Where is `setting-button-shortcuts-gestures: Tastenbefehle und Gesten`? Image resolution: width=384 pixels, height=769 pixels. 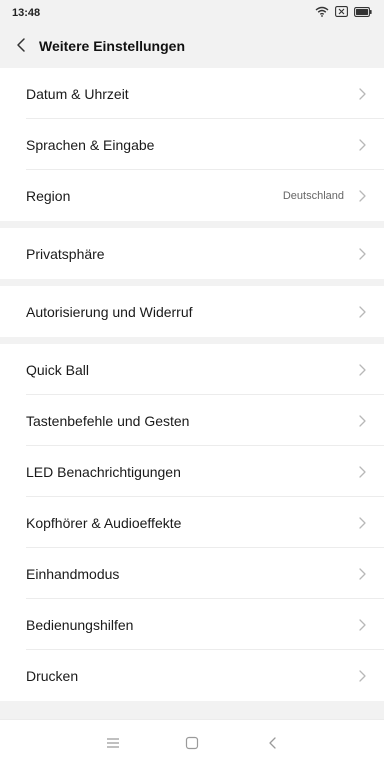 setting-button-shortcuts-gestures: Tastenbefehle und Gesten is located at coordinates (192, 420).